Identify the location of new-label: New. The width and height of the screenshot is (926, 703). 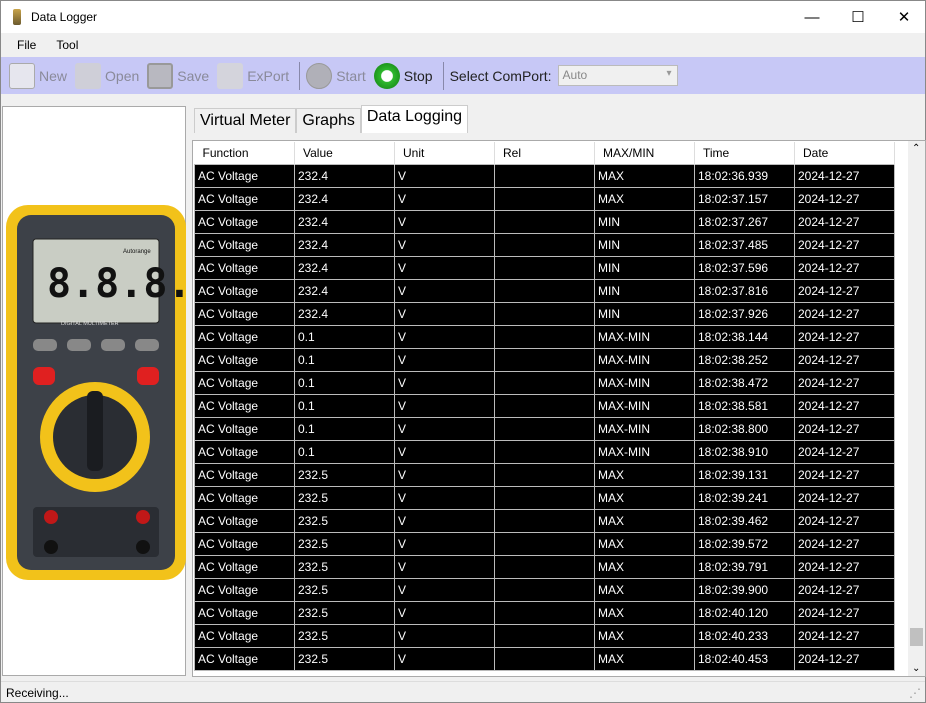
(53, 75).